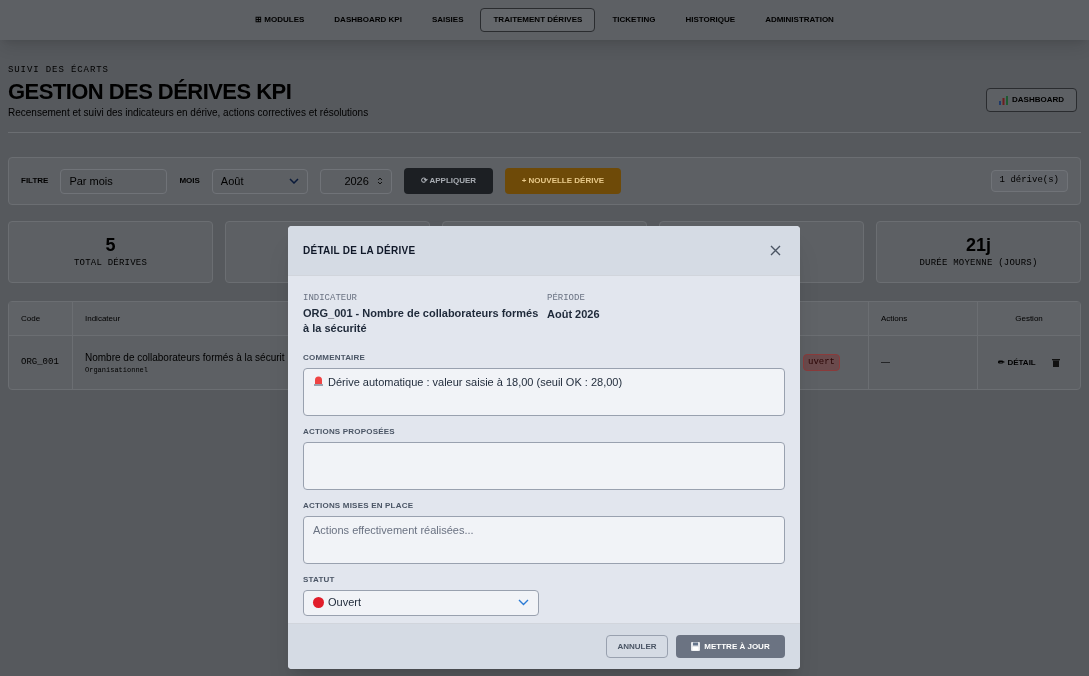 This screenshot has height=676, width=1089. I want to click on cancel-button: ANNULER, so click(637, 646).